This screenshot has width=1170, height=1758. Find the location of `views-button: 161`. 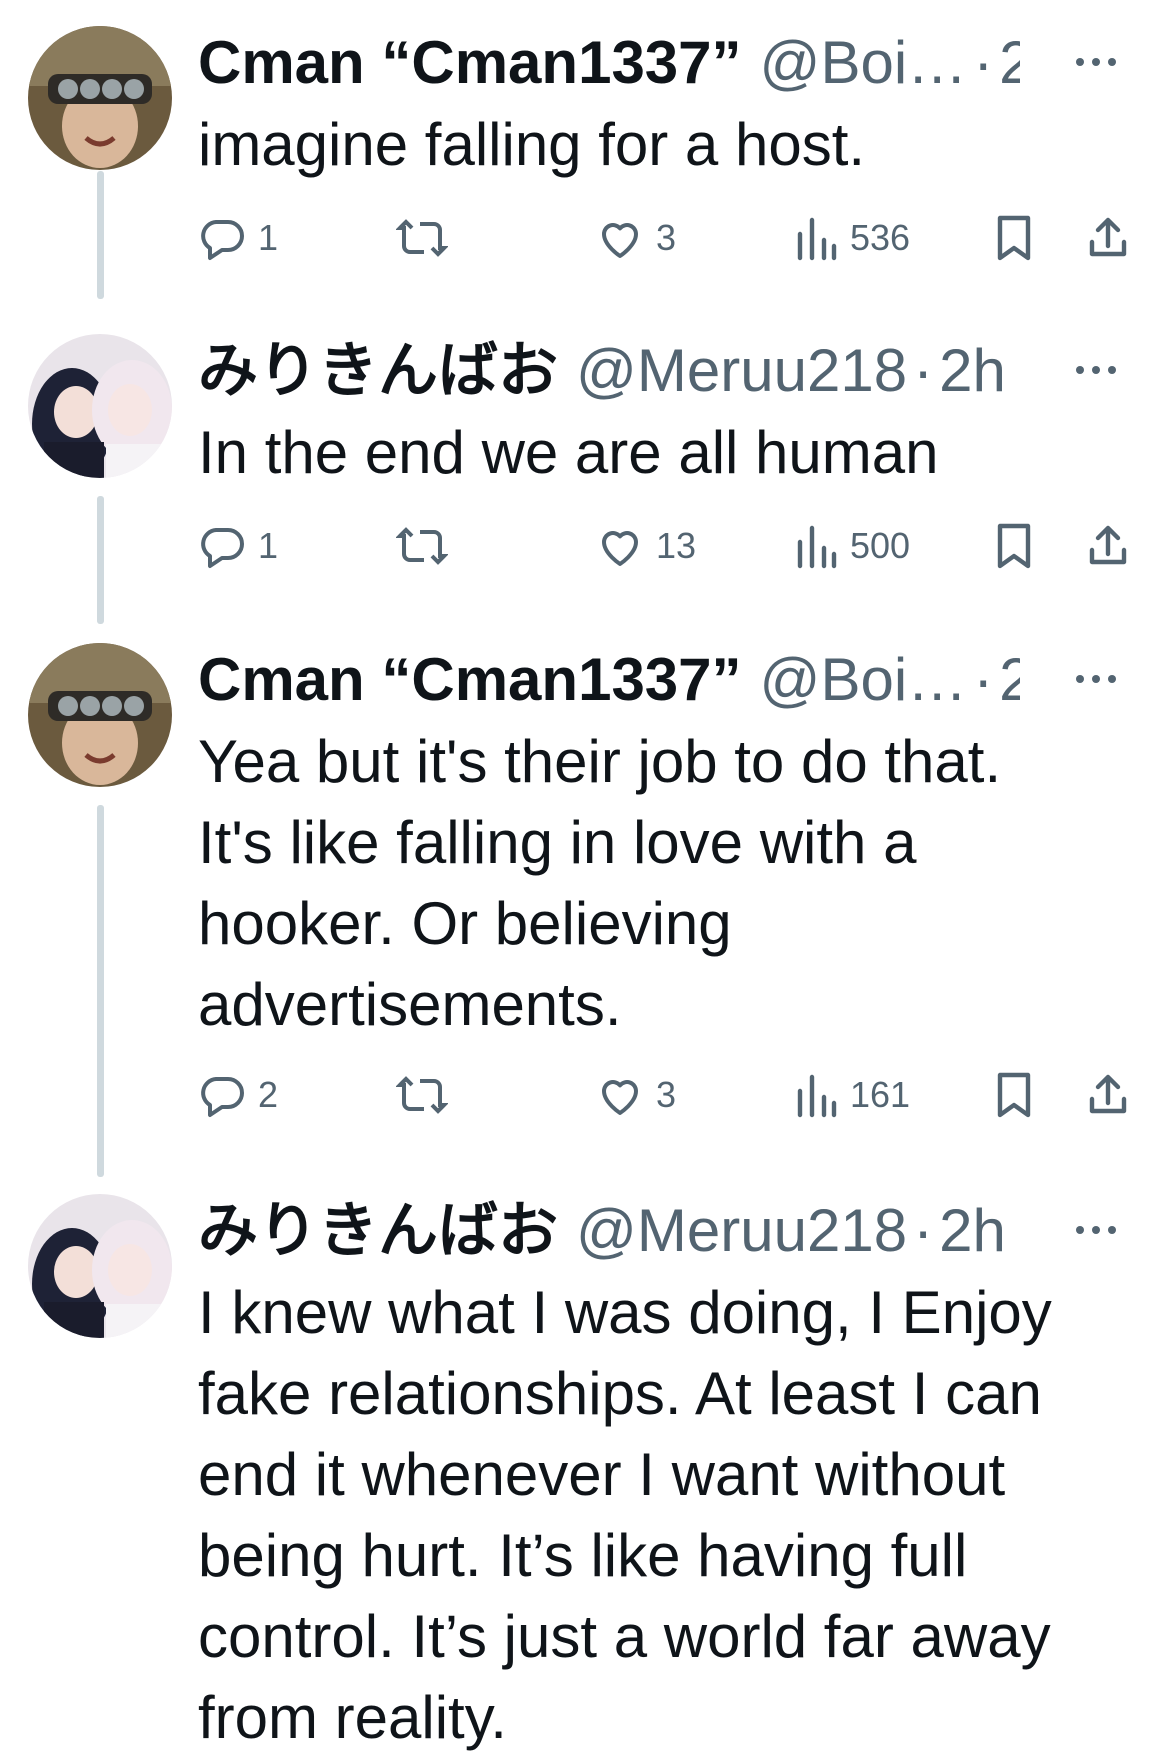

views-button: 161 is located at coordinates (852, 1095).